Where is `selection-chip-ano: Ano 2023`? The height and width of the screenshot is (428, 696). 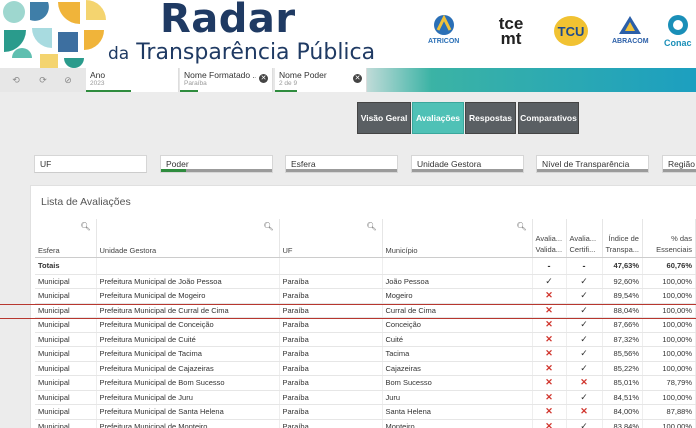
selection-chip-ano: Ano 2023 is located at coordinates (132, 80).